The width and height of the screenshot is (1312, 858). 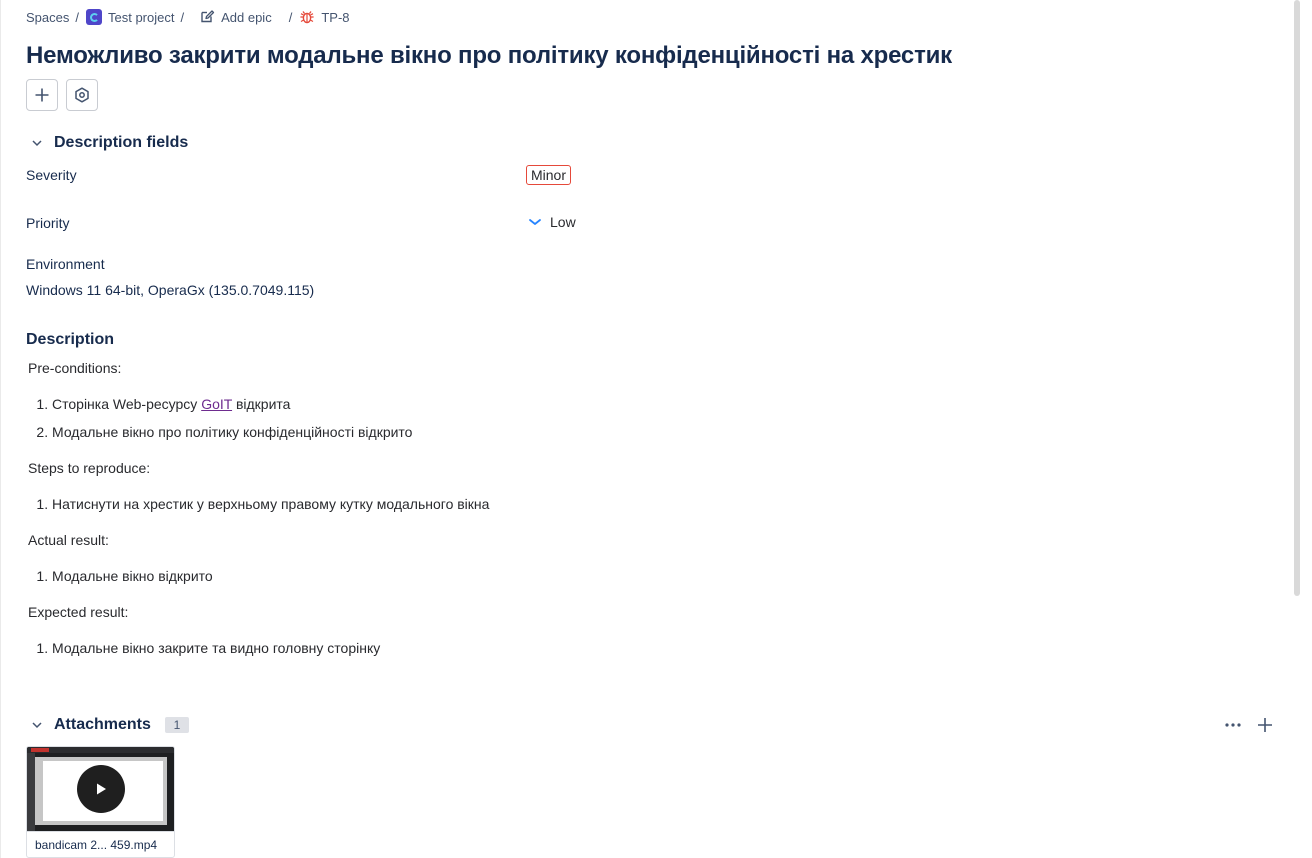 What do you see at coordinates (563, 222) in the screenshot?
I see `priority-value-label: Low` at bounding box center [563, 222].